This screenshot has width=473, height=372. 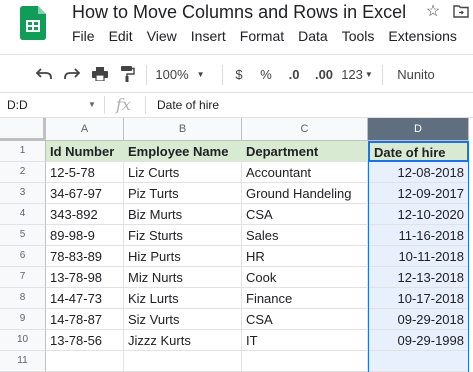 What do you see at coordinates (239, 12) in the screenshot?
I see `document-title: How to Move Columns and Rows in Excel` at bounding box center [239, 12].